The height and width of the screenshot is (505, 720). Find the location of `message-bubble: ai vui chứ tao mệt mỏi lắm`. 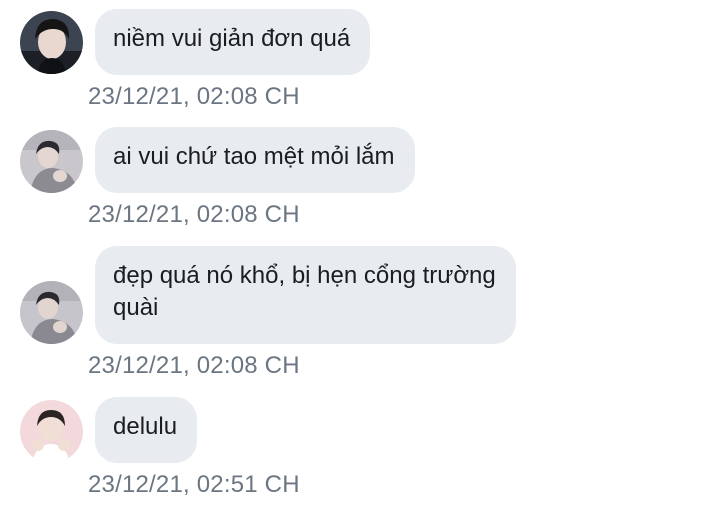

message-bubble: ai vui chứ tao mệt mỏi lắm is located at coordinates (255, 160).